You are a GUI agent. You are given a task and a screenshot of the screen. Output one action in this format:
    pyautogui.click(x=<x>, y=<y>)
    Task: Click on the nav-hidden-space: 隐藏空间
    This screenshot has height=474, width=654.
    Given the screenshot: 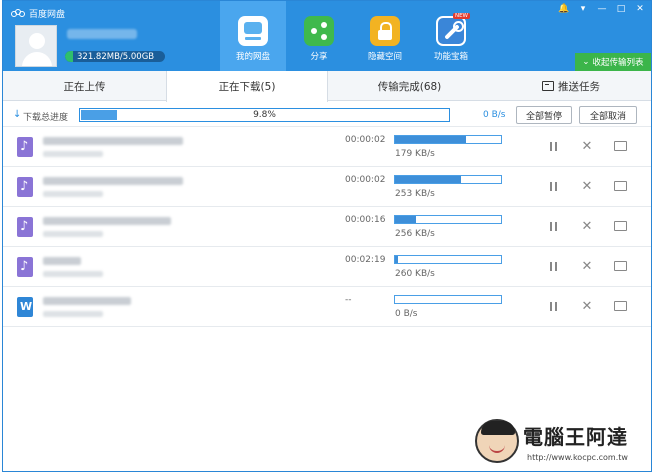 What is the action you would take?
    pyautogui.click(x=385, y=36)
    